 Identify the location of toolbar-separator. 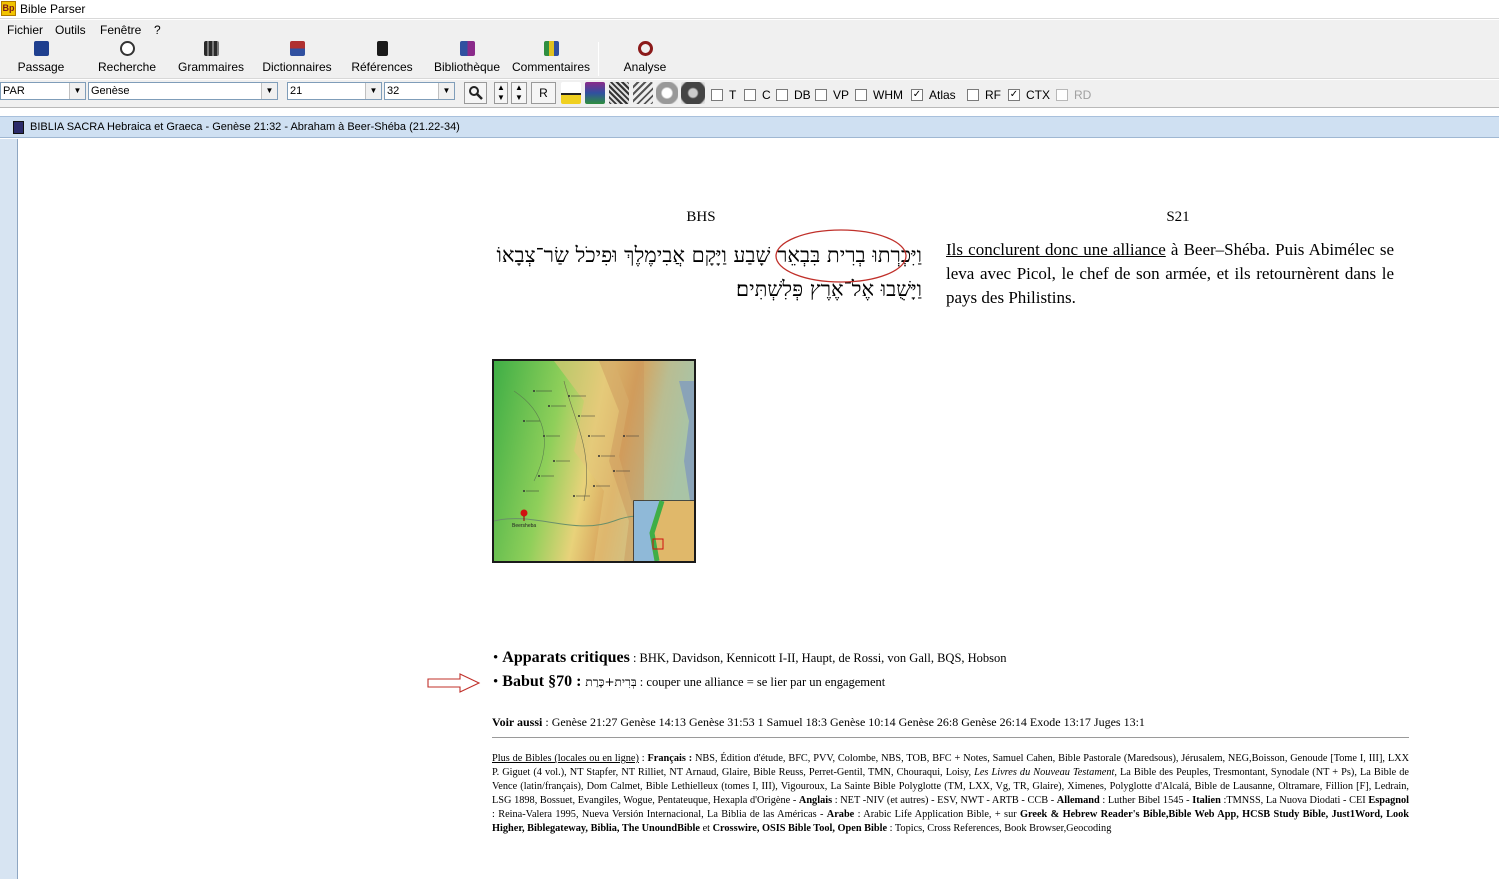
(598, 59).